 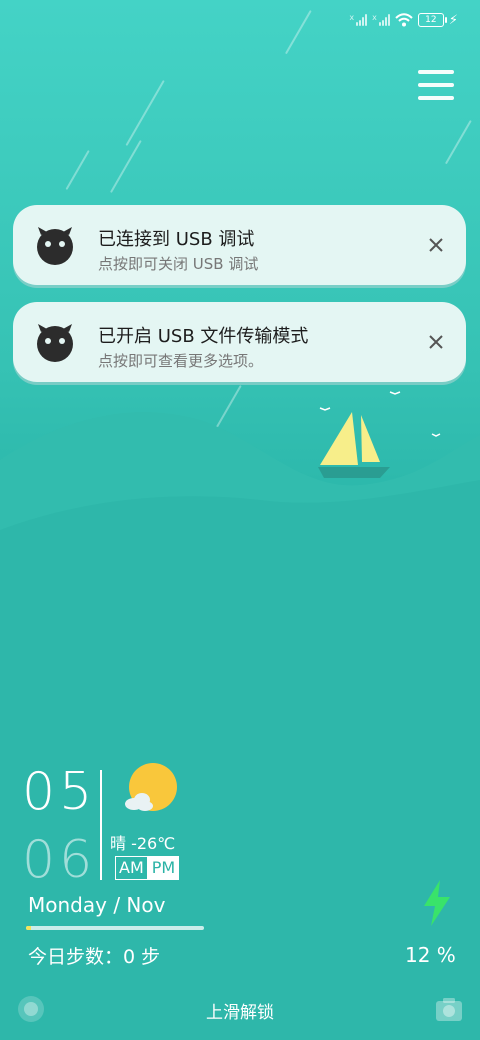 I want to click on clock-minute: 06, so click(x=59, y=860).